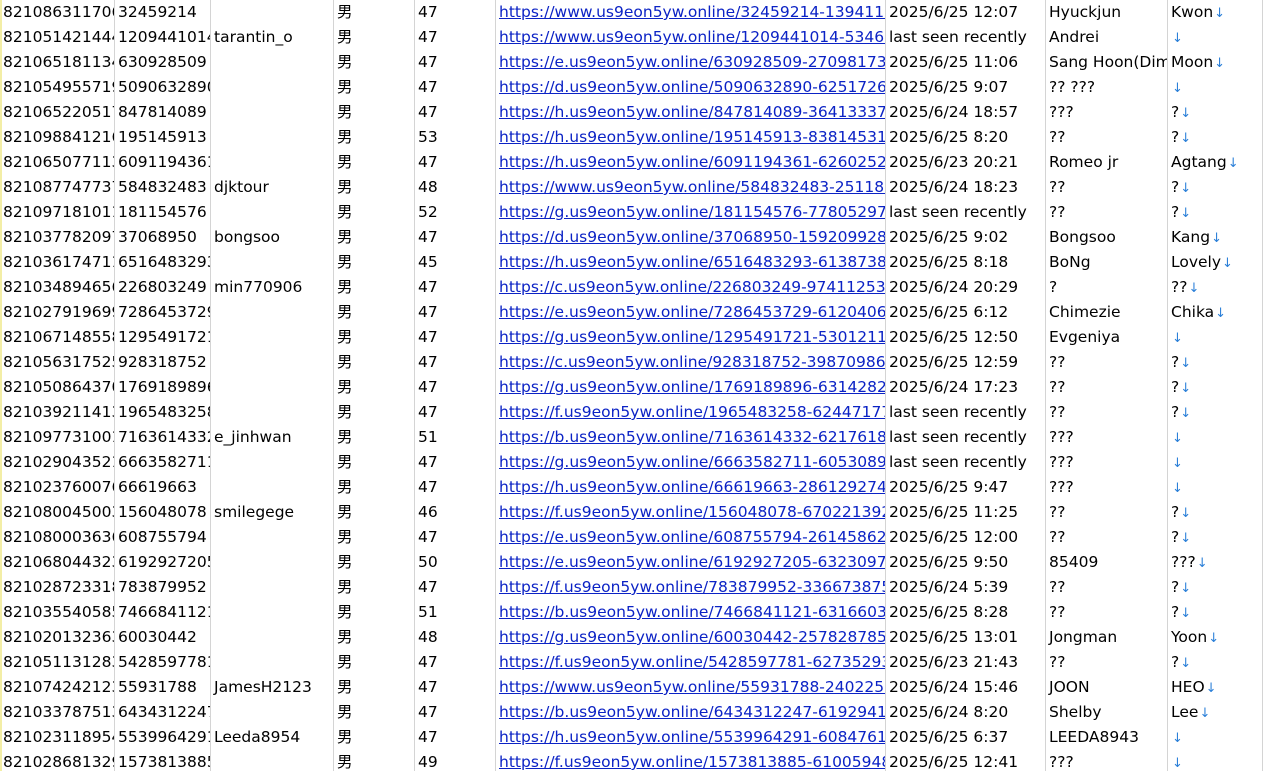 This screenshot has height=771, width=1263. I want to click on cell-last-name: Yoon↓, so click(1215, 637).